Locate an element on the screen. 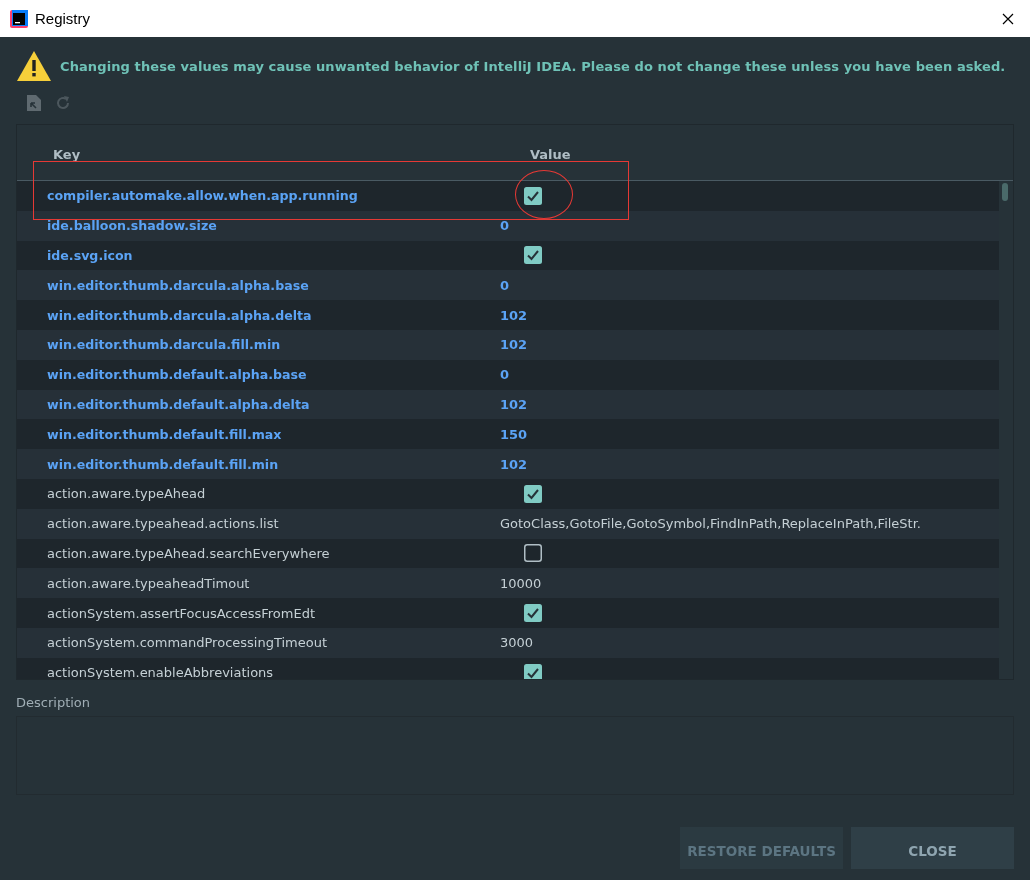 This screenshot has width=1030, height=880. registry-key: action.aware.typeahead.actions.list is located at coordinates (255, 524).